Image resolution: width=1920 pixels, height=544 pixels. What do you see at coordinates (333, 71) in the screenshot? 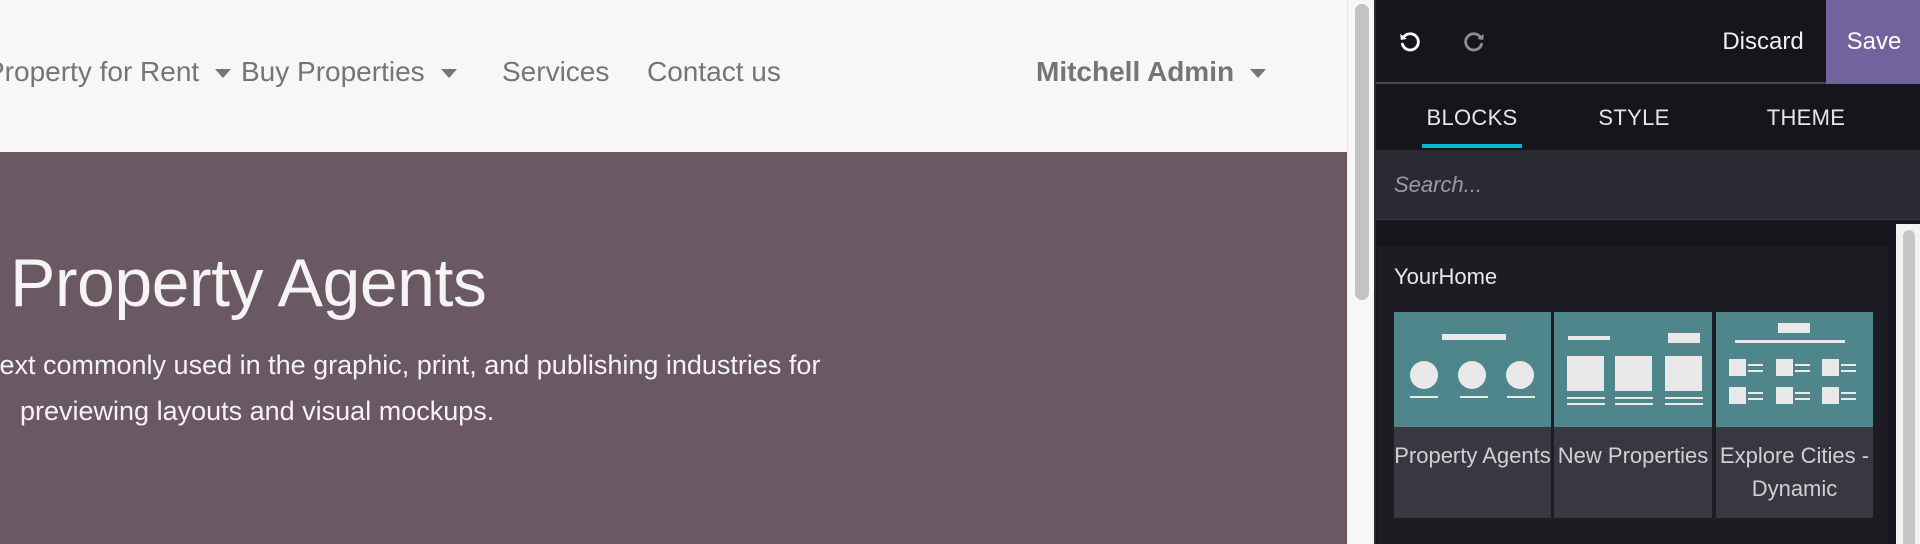
I see `nav-item-label: Buy Properties` at bounding box center [333, 71].